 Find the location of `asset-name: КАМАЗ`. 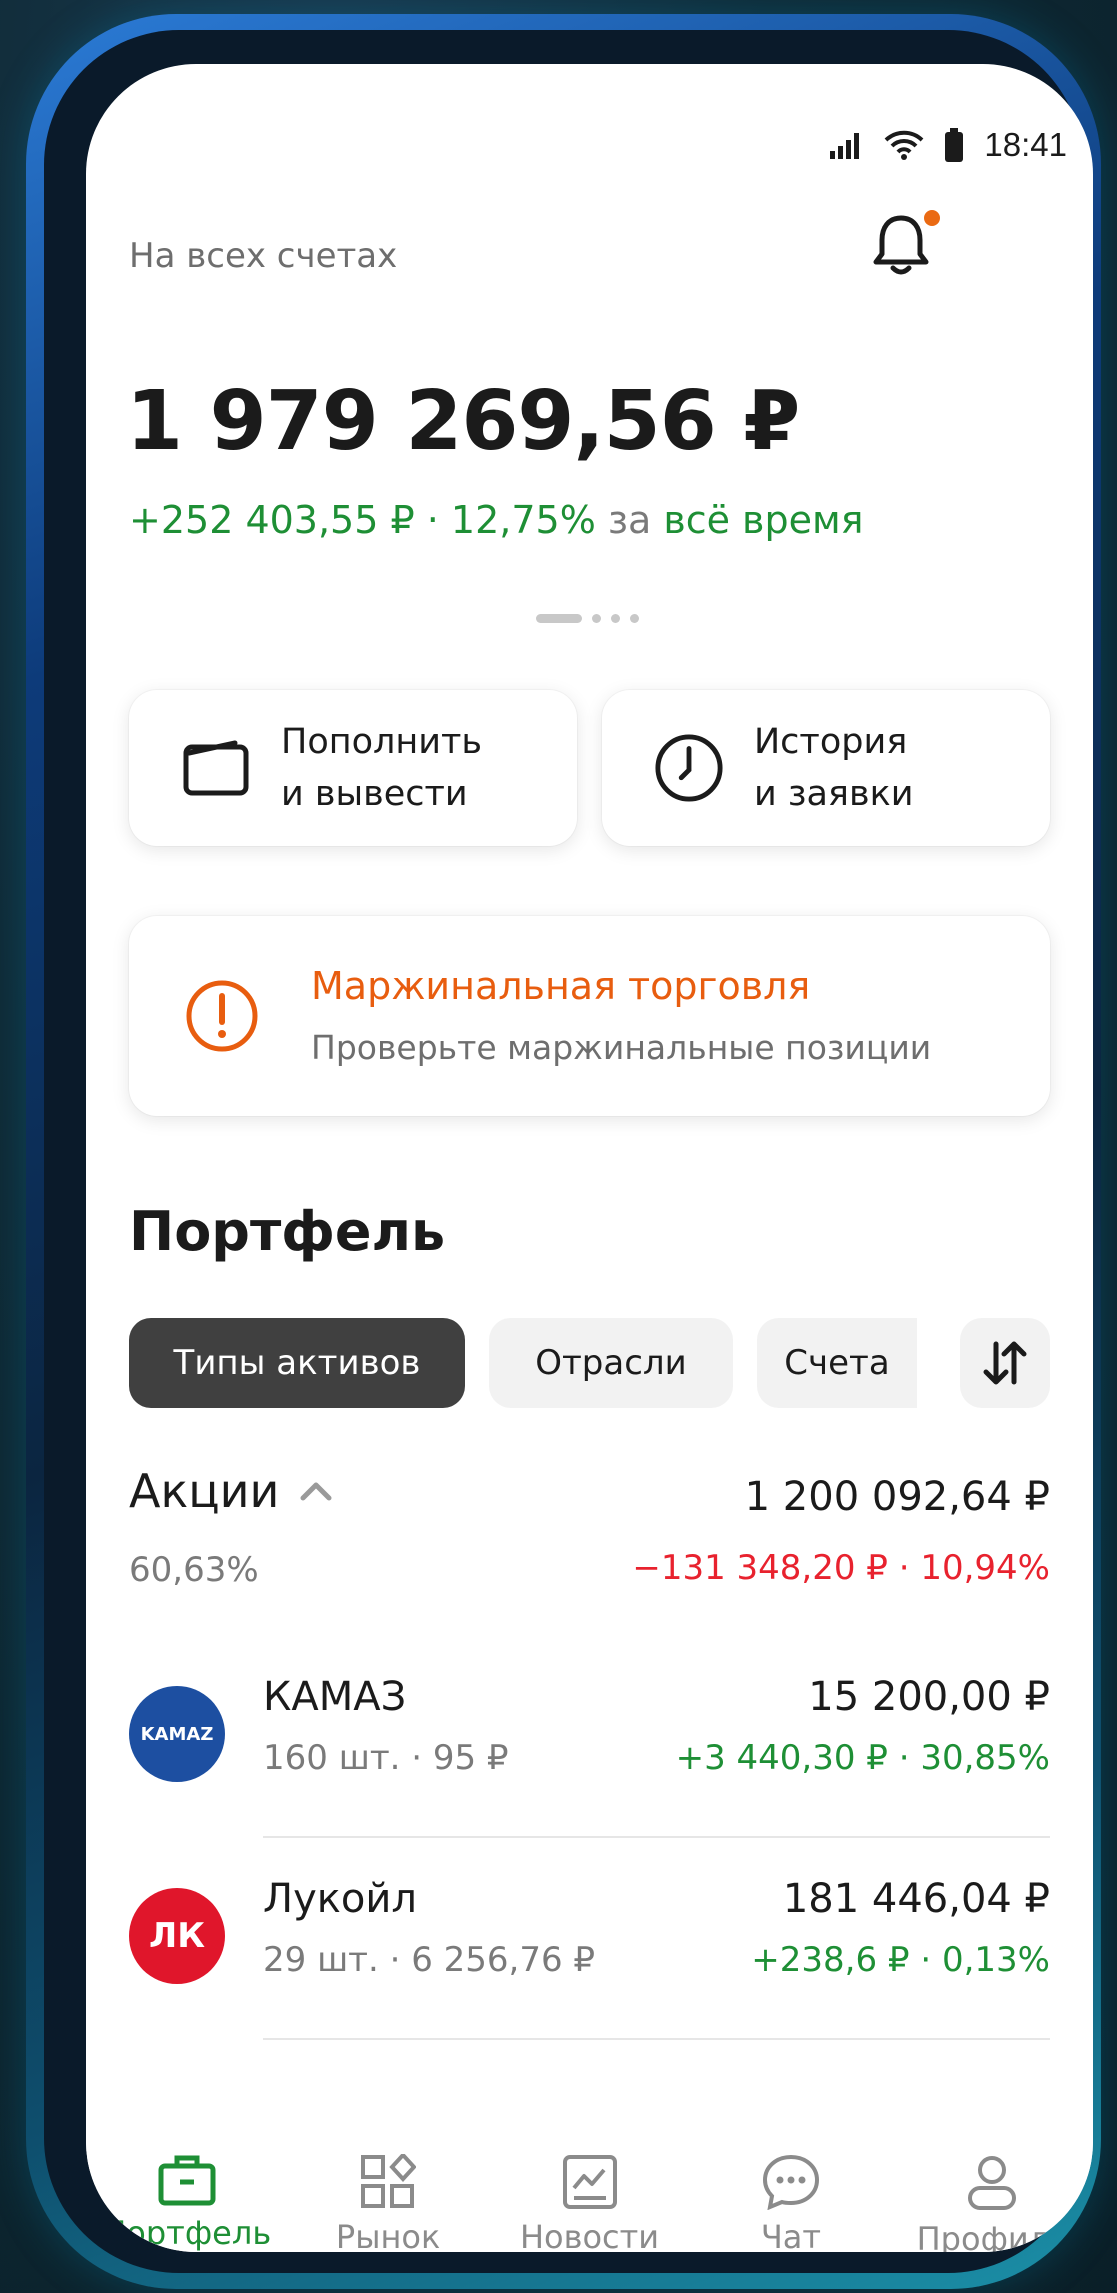

asset-name: КАМАЗ is located at coordinates (335, 1697).